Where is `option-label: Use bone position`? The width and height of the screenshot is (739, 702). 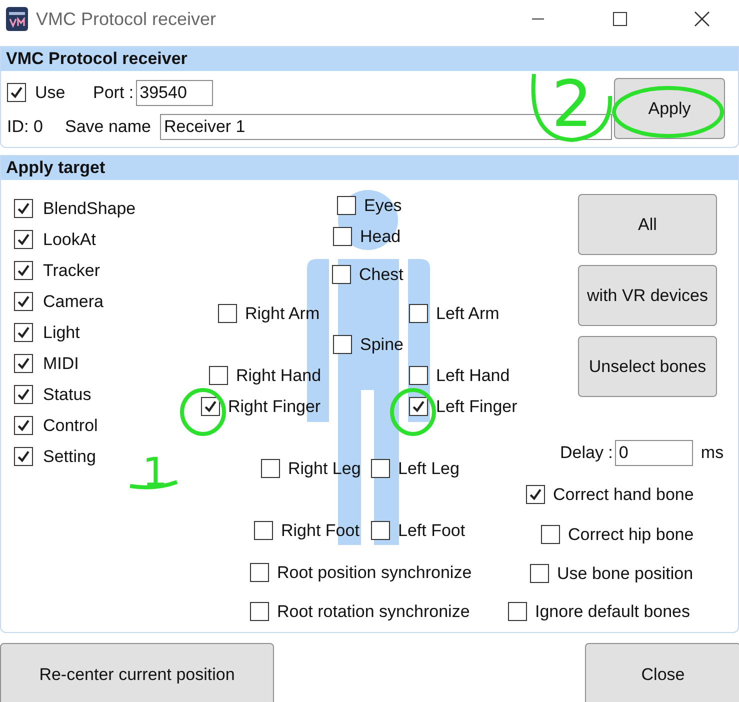 option-label: Use bone position is located at coordinates (625, 574).